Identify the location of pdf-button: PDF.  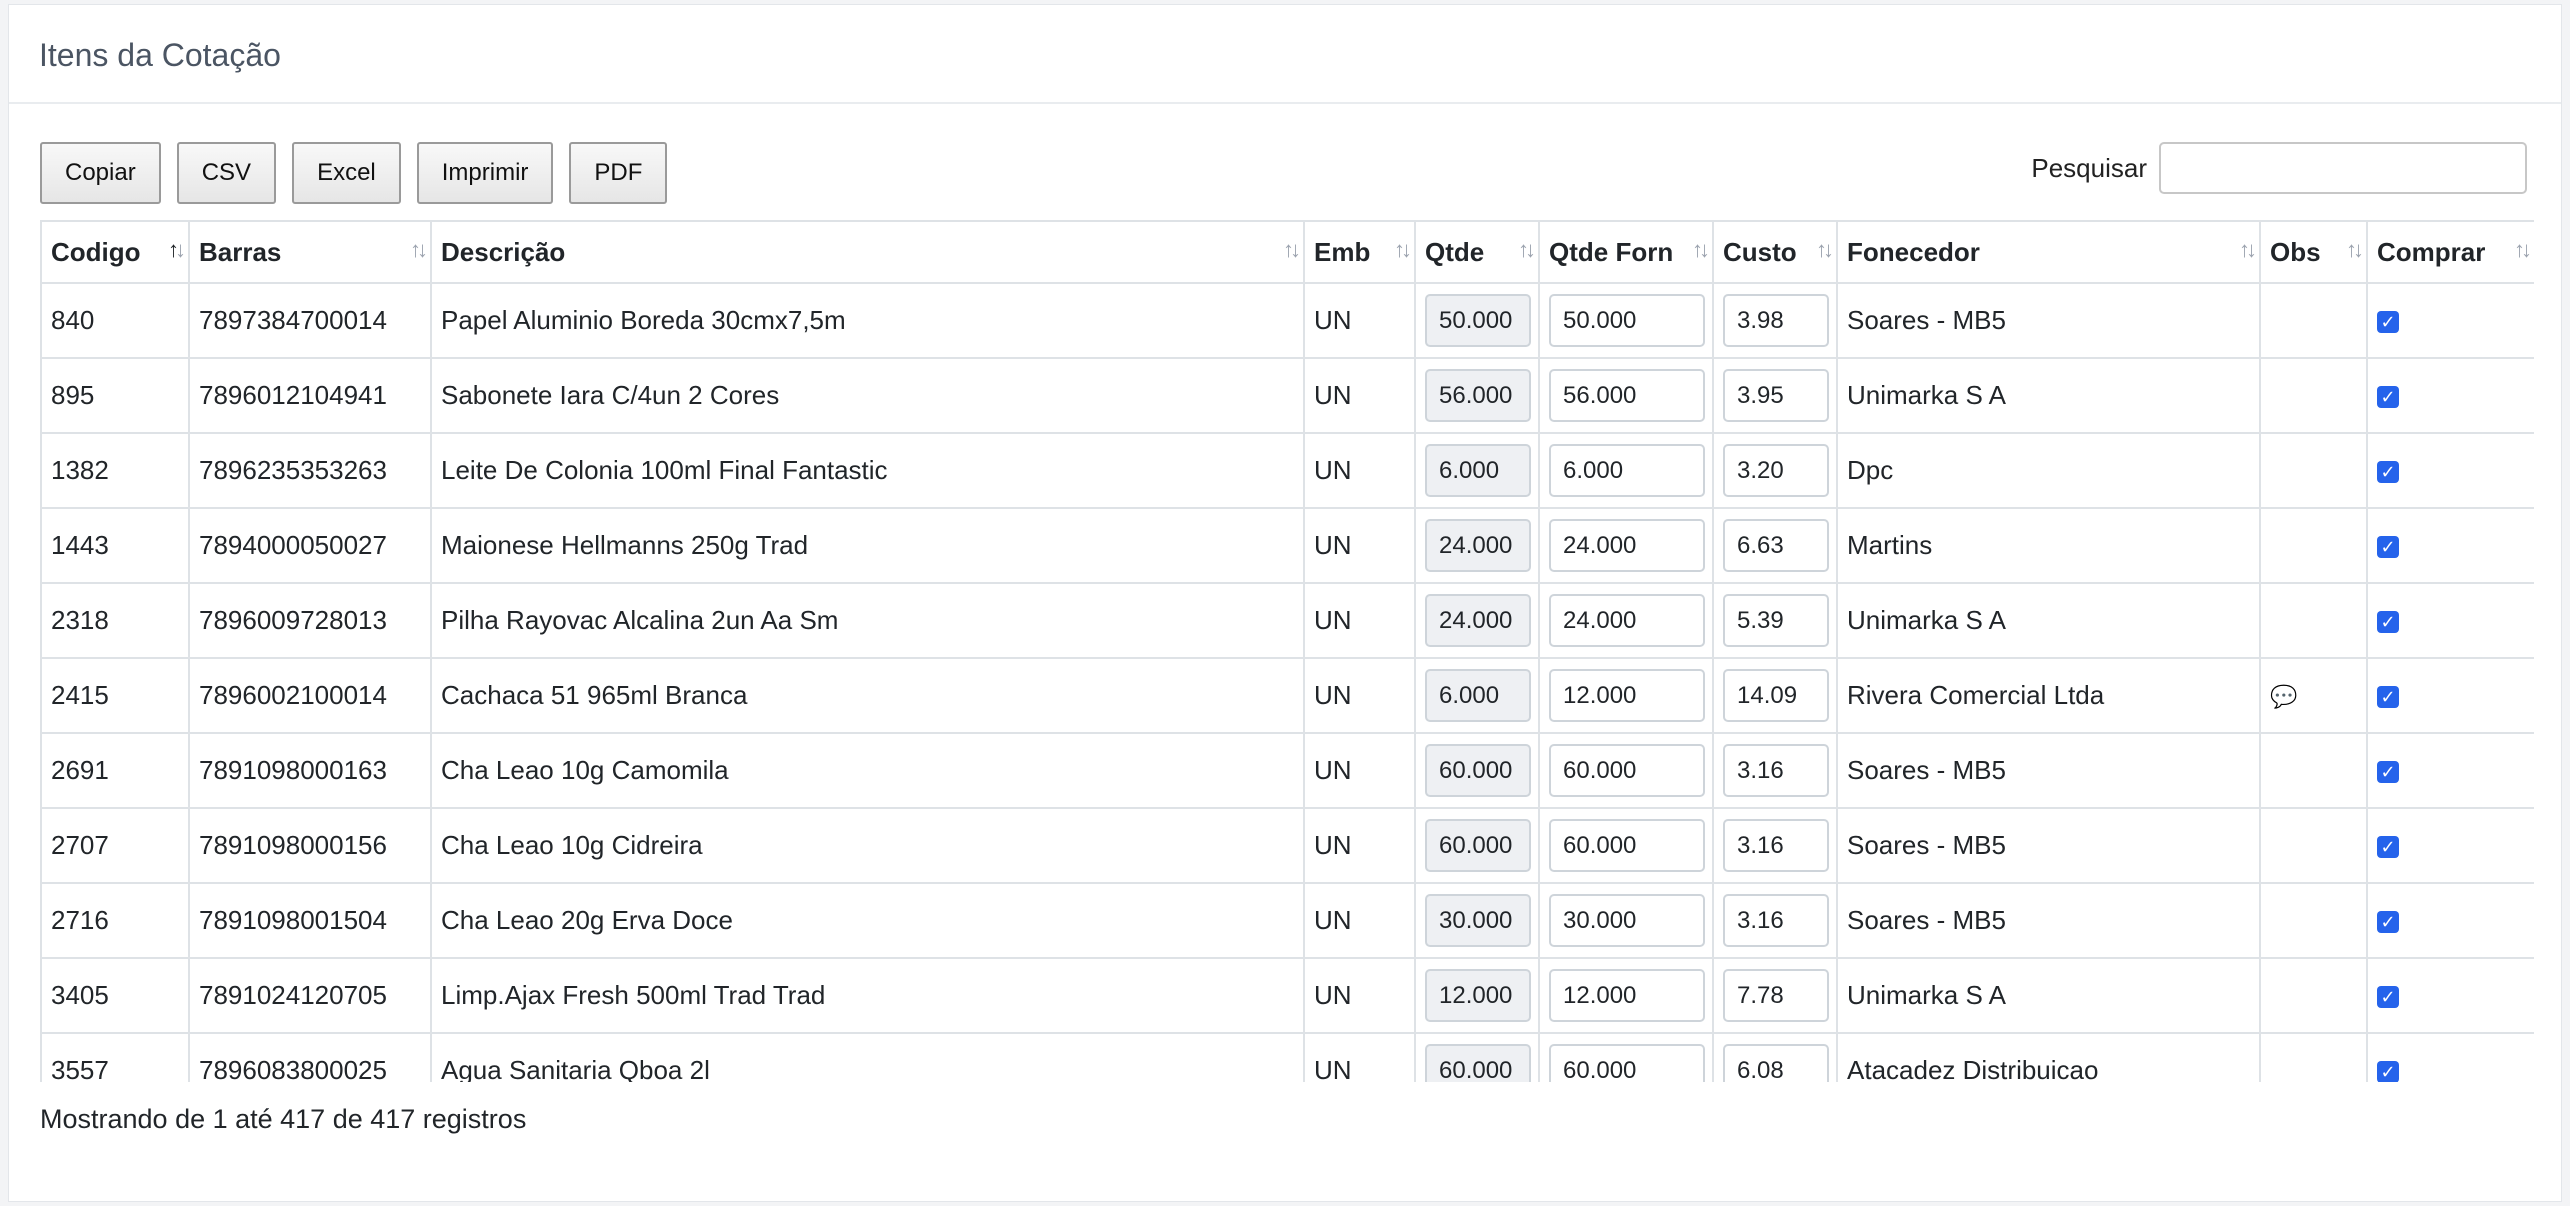
(618, 173).